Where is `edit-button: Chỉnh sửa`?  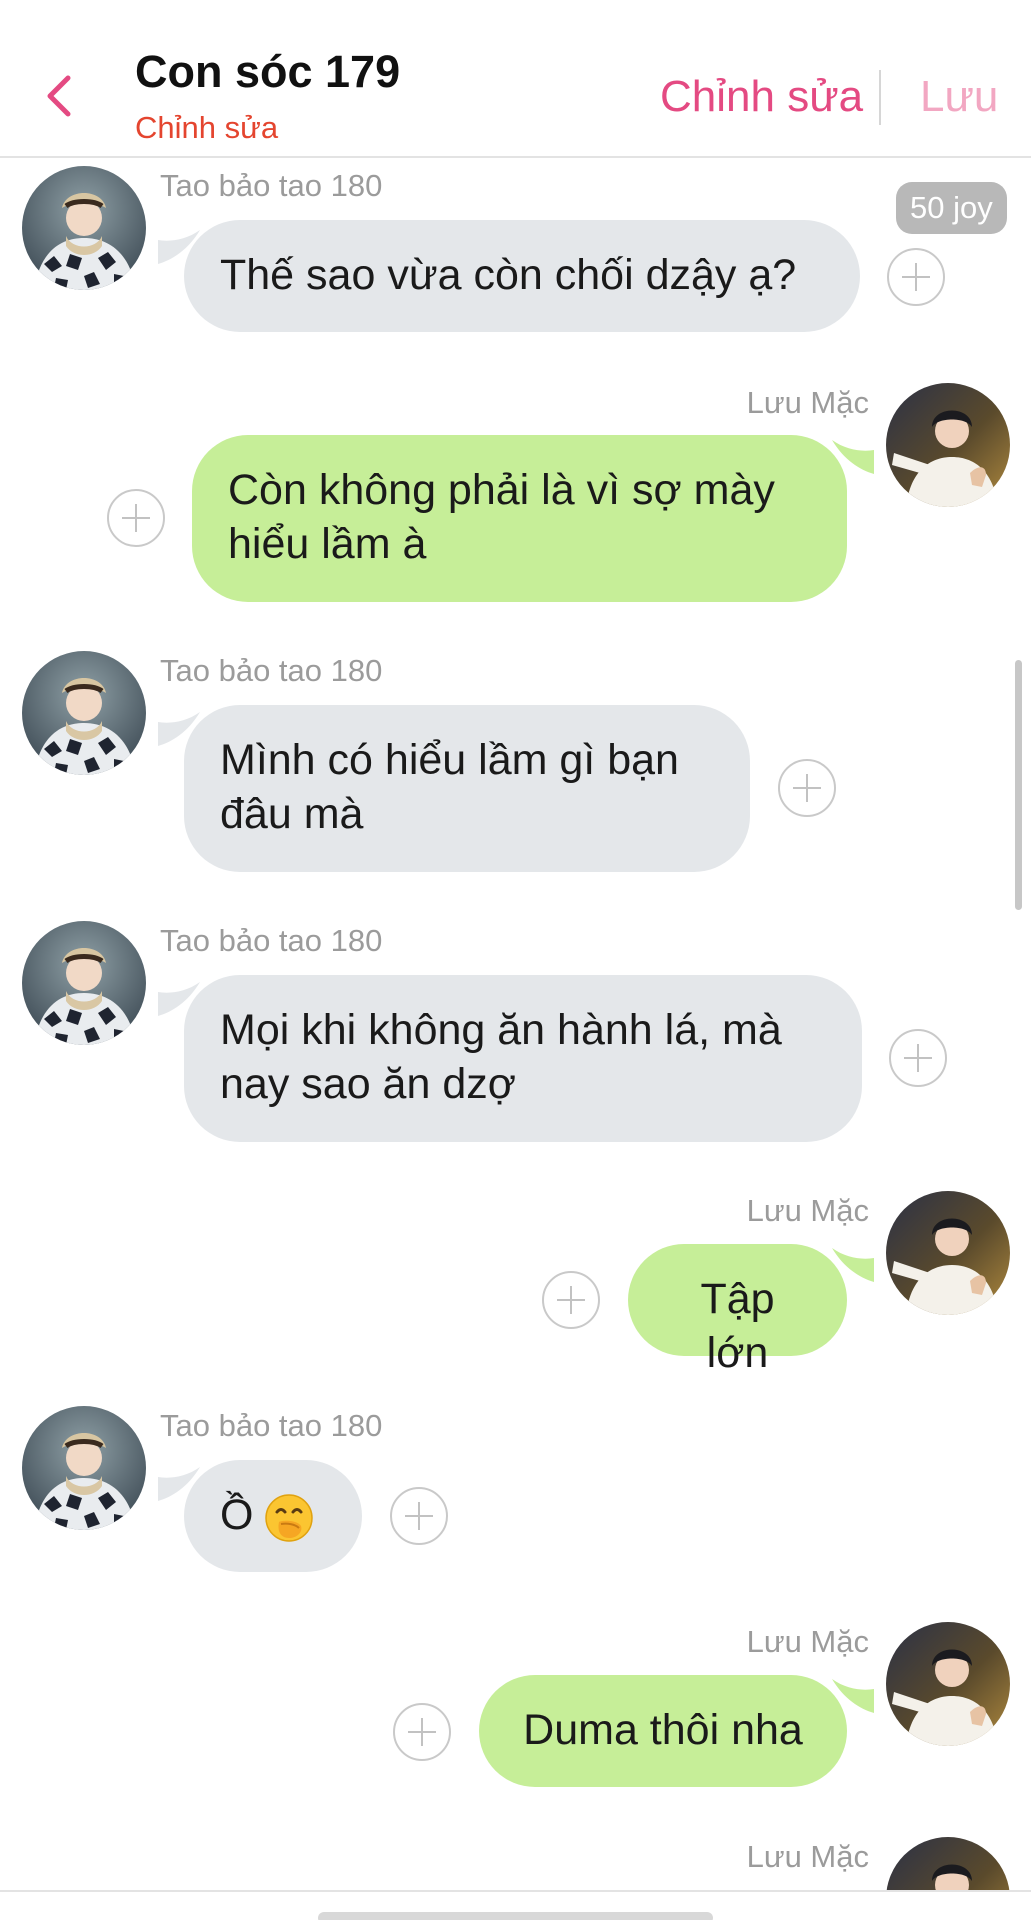
edit-button: Chỉnh sửa is located at coordinates (761, 97).